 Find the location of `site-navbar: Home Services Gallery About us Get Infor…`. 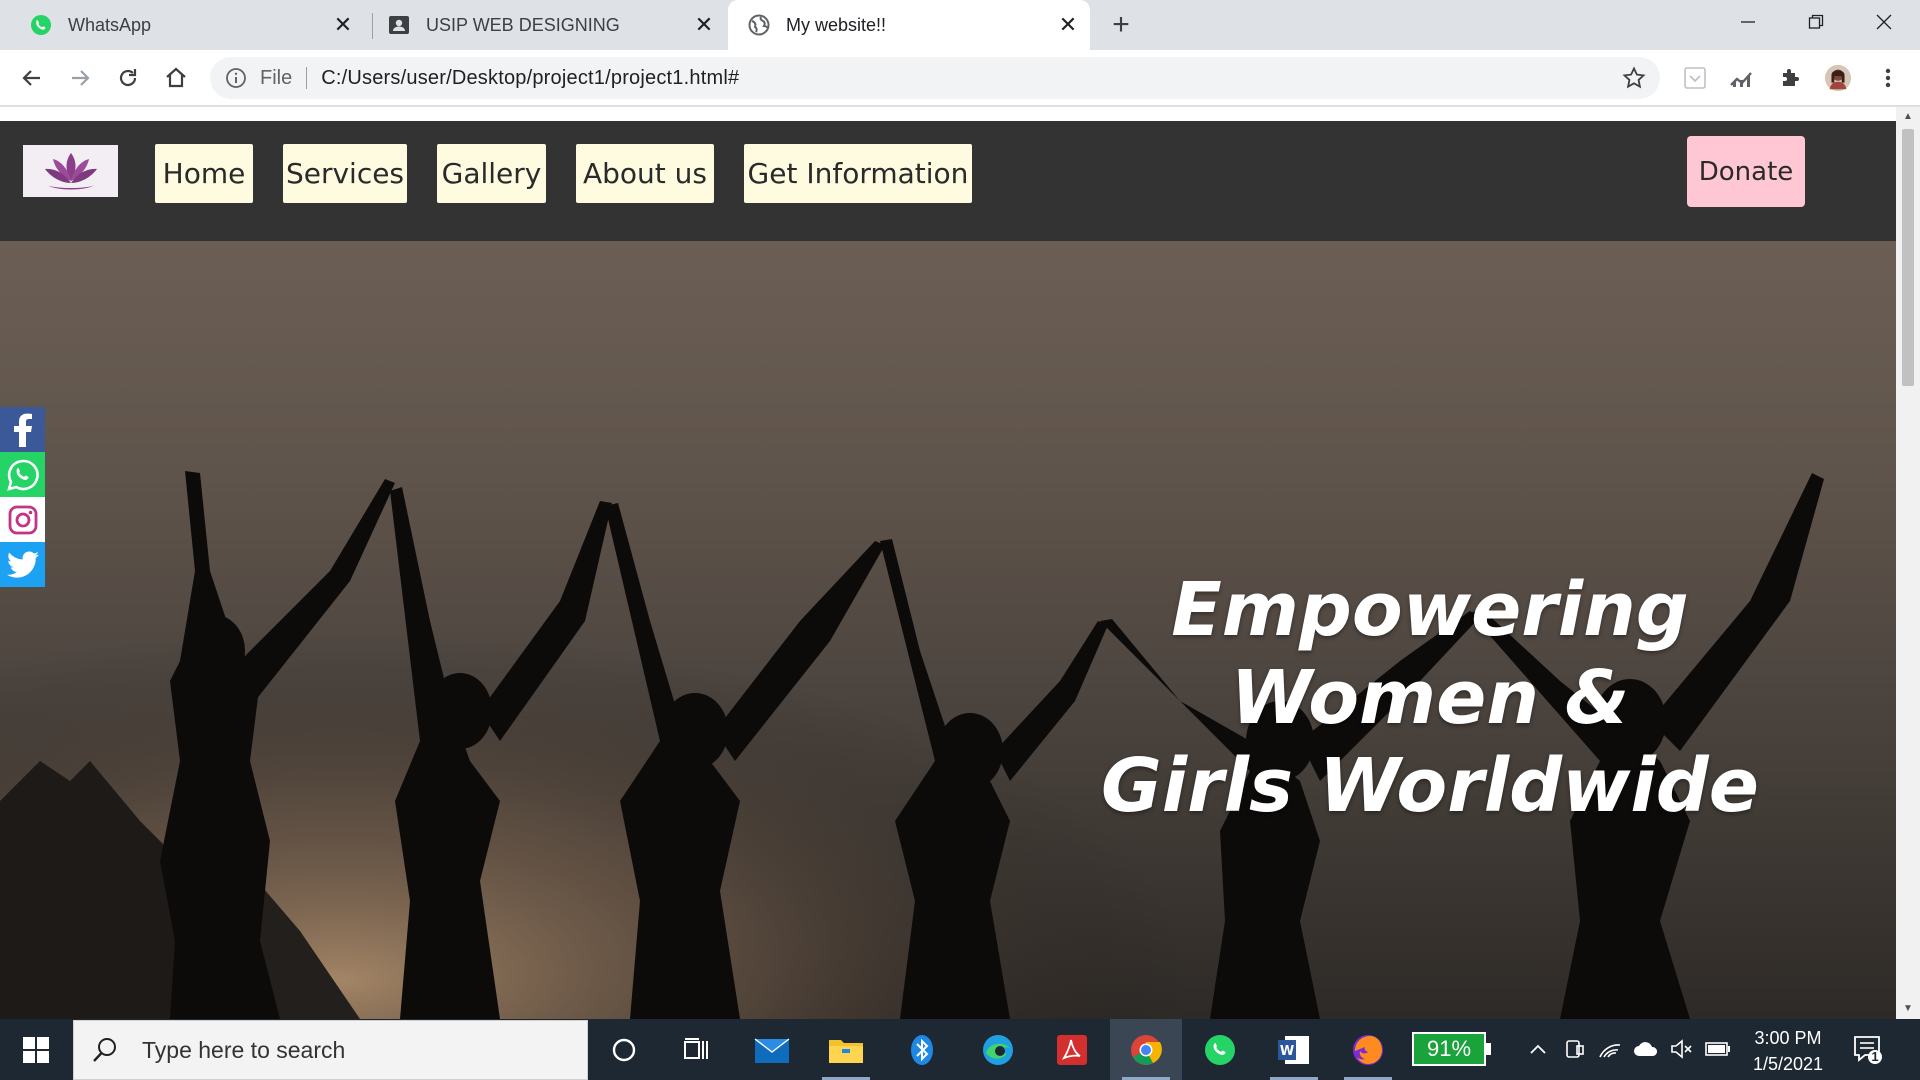

site-navbar: Home Services Gallery About us Get Infor… is located at coordinates (948, 181).